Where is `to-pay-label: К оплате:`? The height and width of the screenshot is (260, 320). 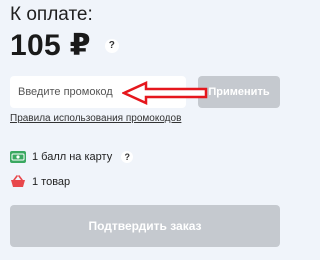 to-pay-label: К оплате: is located at coordinates (51, 14).